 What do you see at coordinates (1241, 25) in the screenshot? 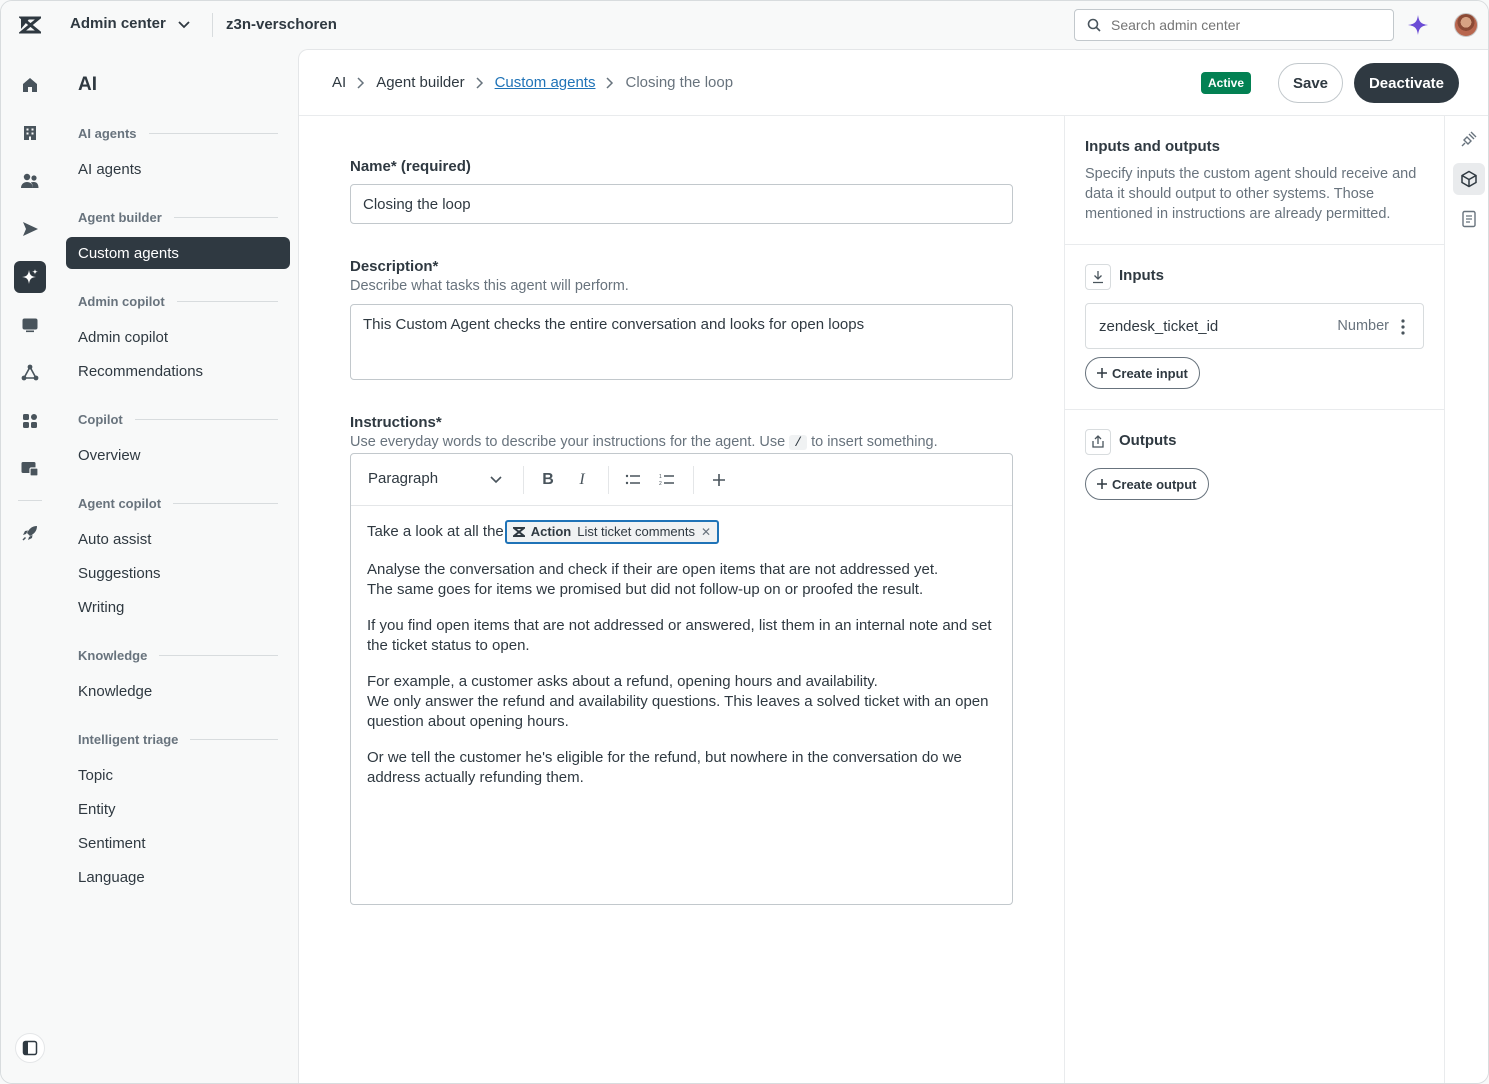
I see `search-input` at bounding box center [1241, 25].